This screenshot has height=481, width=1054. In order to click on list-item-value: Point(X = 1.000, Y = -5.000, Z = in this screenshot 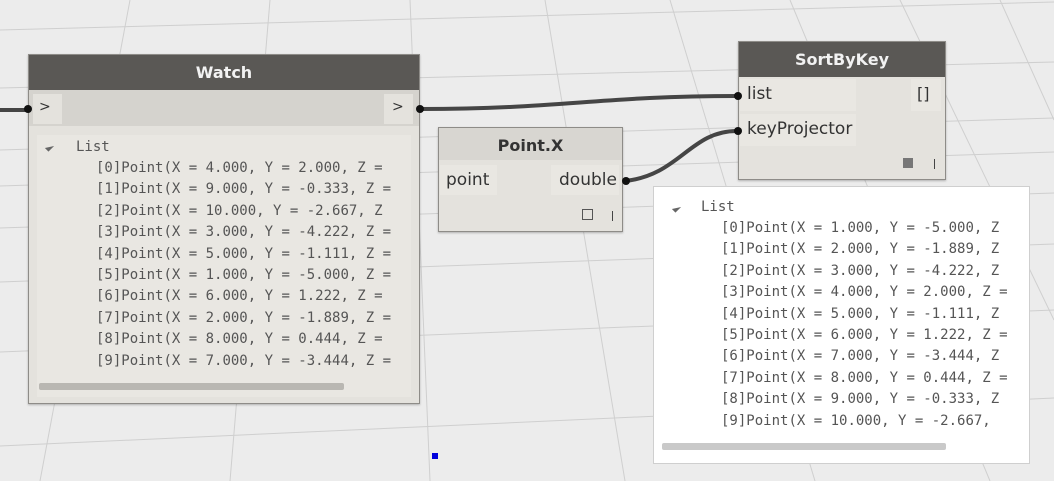, I will do `click(256, 275)`.